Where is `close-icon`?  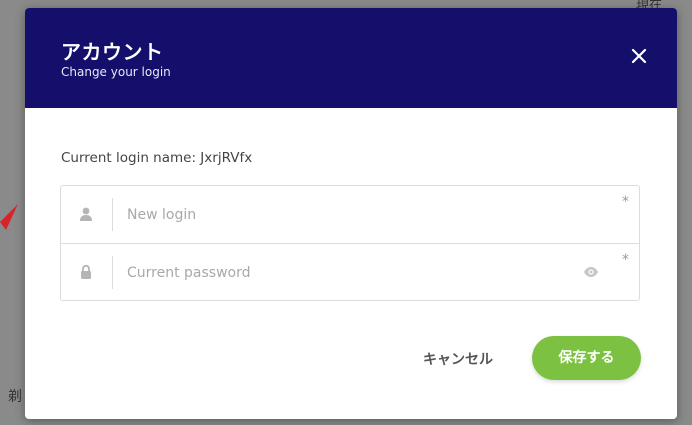
close-icon is located at coordinates (639, 56).